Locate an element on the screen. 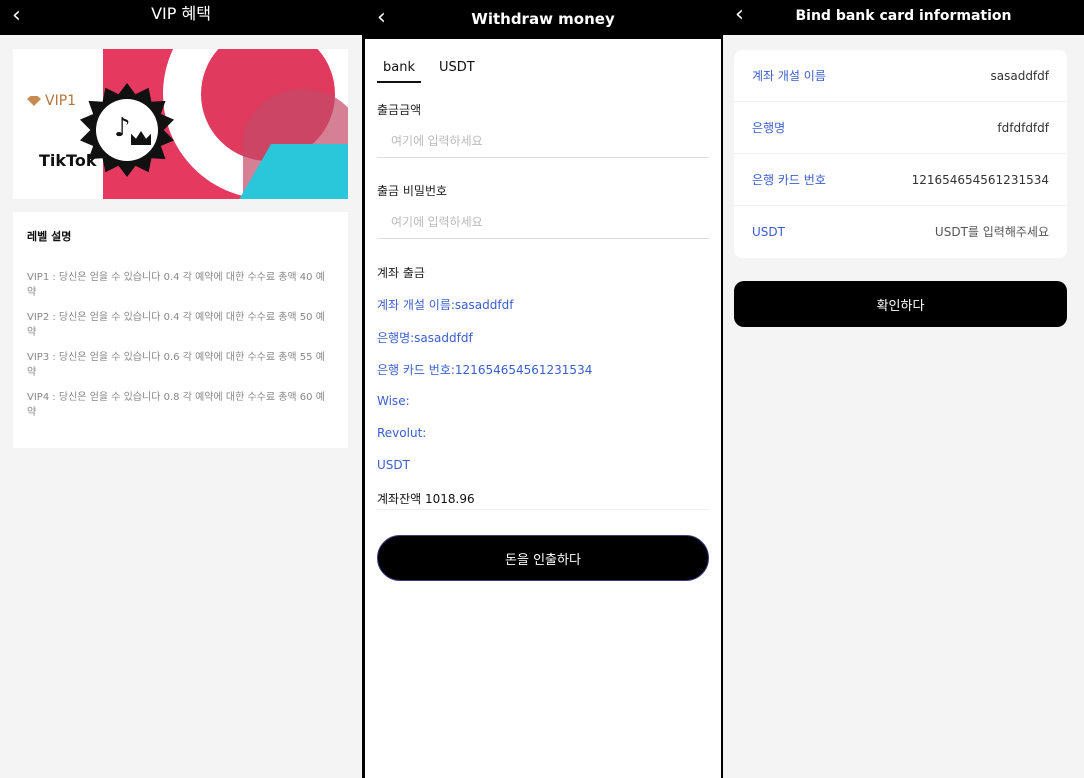 The image size is (1084, 778). info-row-bank-name: 은행명 fdfdfdfdf is located at coordinates (900, 128).